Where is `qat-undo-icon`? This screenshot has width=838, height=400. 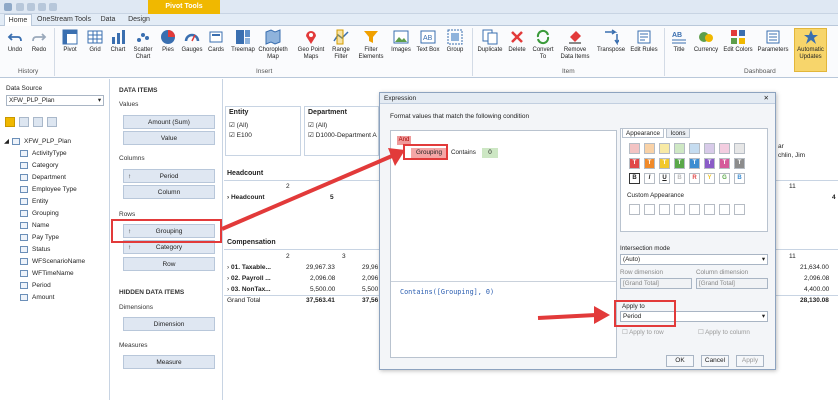
qat-undo-icon is located at coordinates (31, 7).